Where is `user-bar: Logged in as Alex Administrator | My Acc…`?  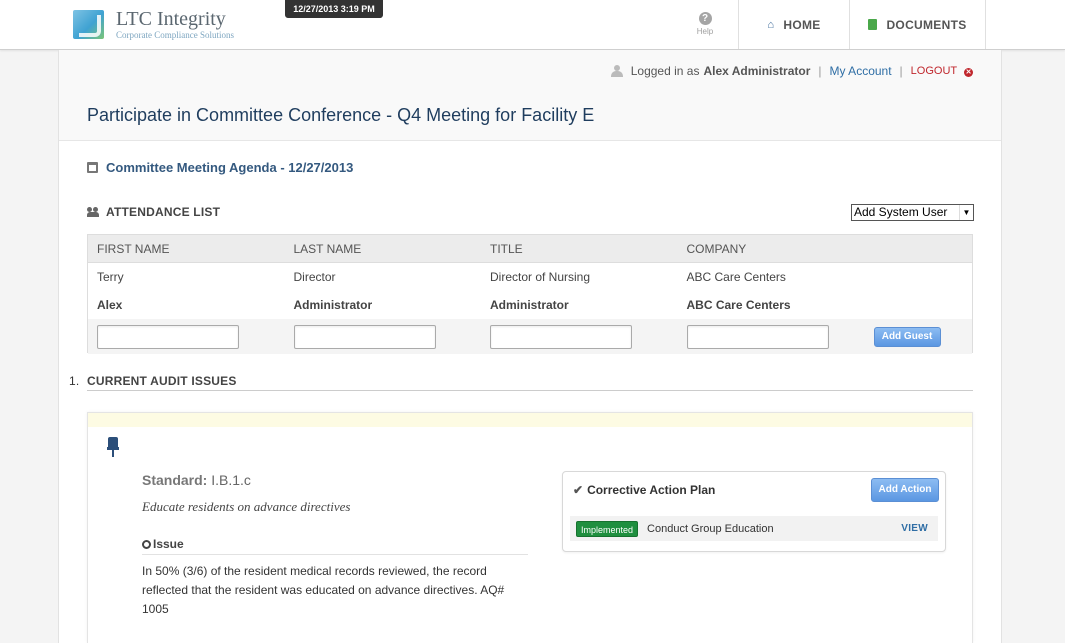
user-bar: Logged in as Alex Administrator | My Acc… is located at coordinates (791, 71).